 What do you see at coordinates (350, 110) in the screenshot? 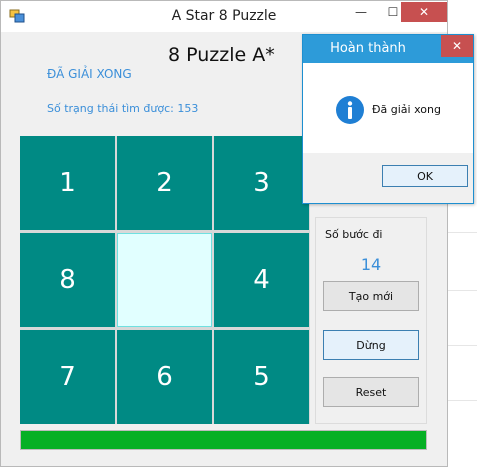
I see `info-icon` at bounding box center [350, 110].